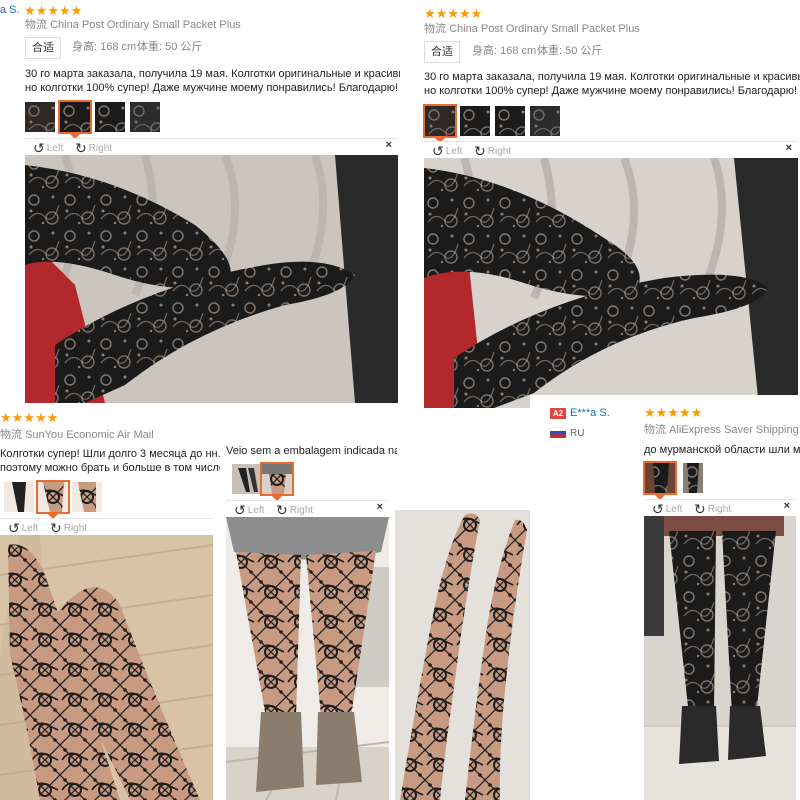 Image resolution: width=800 pixels, height=800 pixels. What do you see at coordinates (77, 435) in the screenshot?
I see `shipping-label: 物流 SunYou Economic Air Mail` at bounding box center [77, 435].